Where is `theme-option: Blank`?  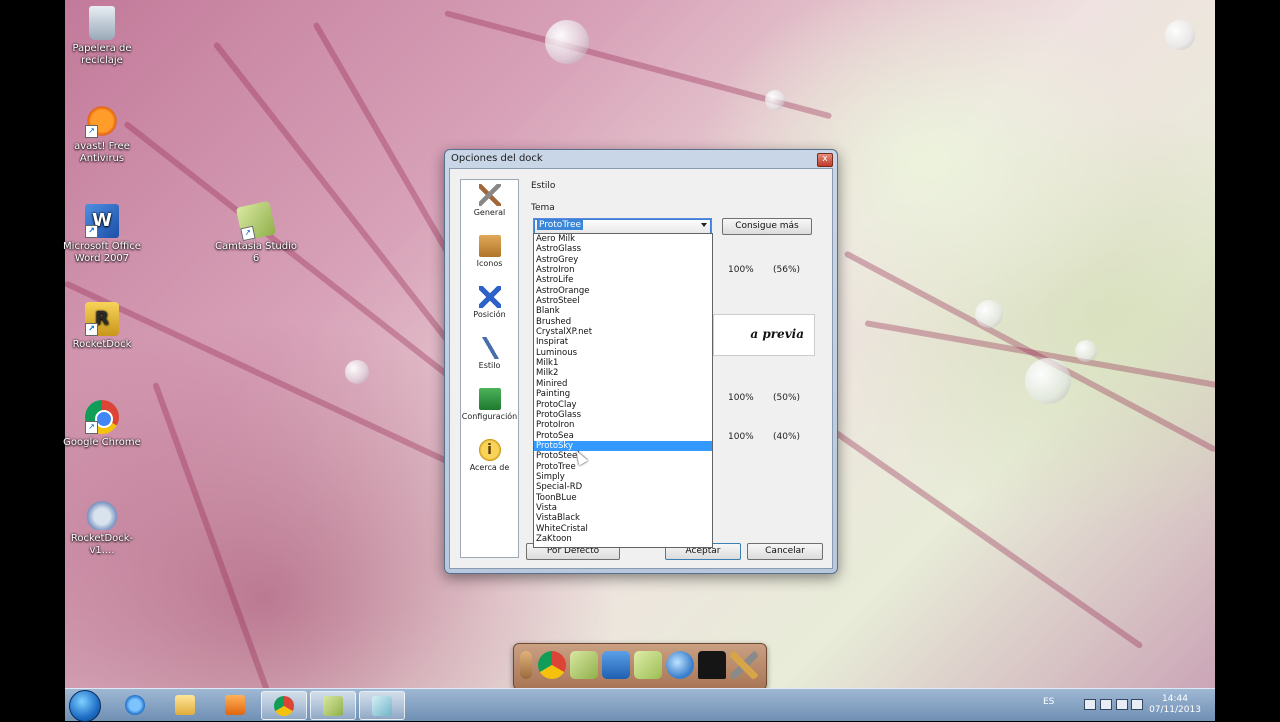
theme-option: Blank is located at coordinates (623, 311).